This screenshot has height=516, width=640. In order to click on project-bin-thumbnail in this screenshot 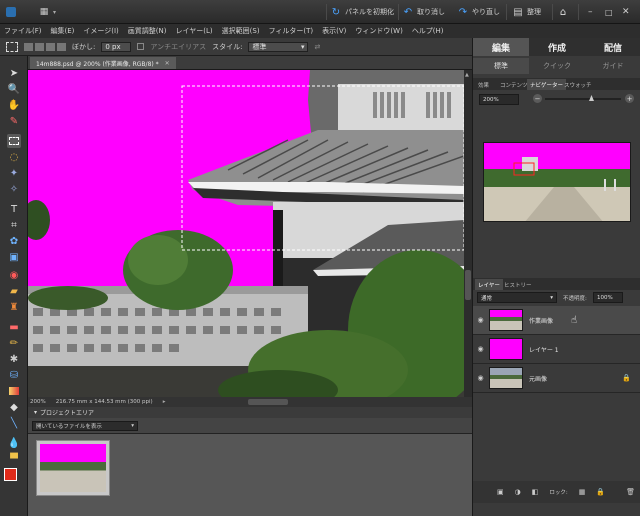, I will do `click(73, 468)`.